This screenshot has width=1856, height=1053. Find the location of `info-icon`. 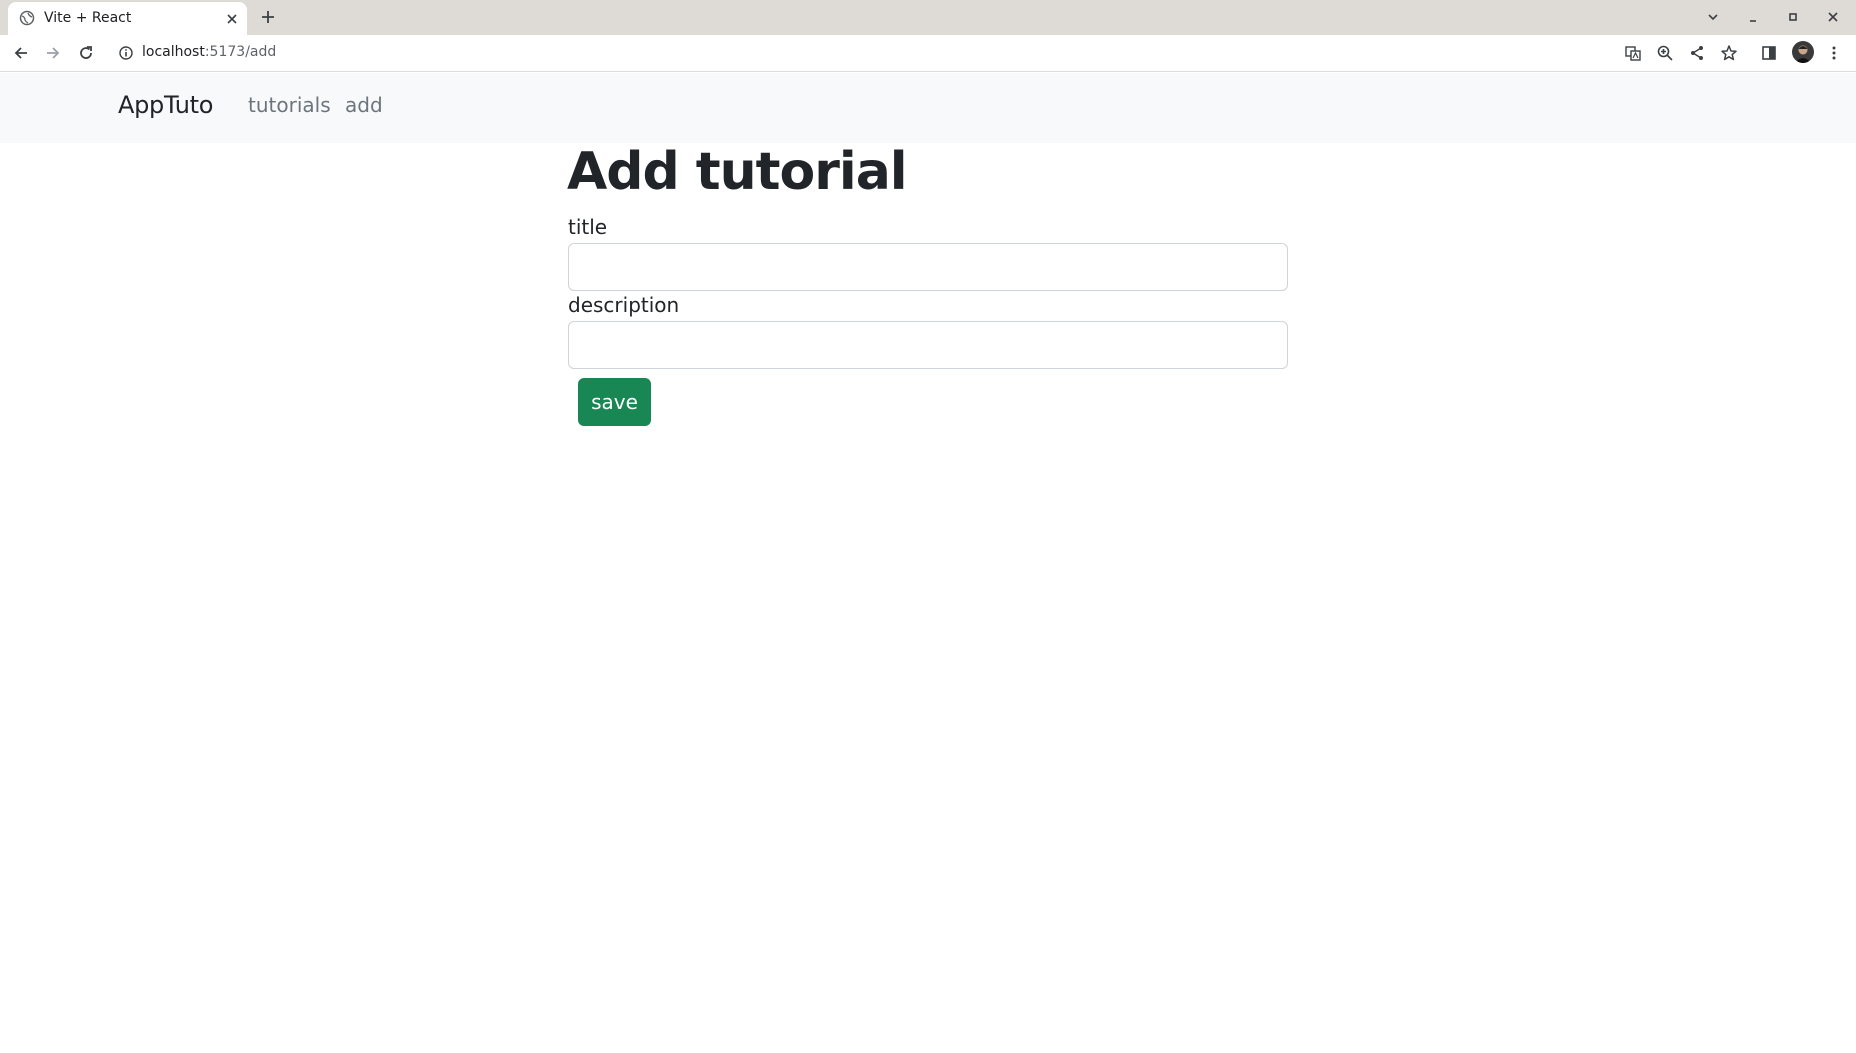

info-icon is located at coordinates (126, 53).